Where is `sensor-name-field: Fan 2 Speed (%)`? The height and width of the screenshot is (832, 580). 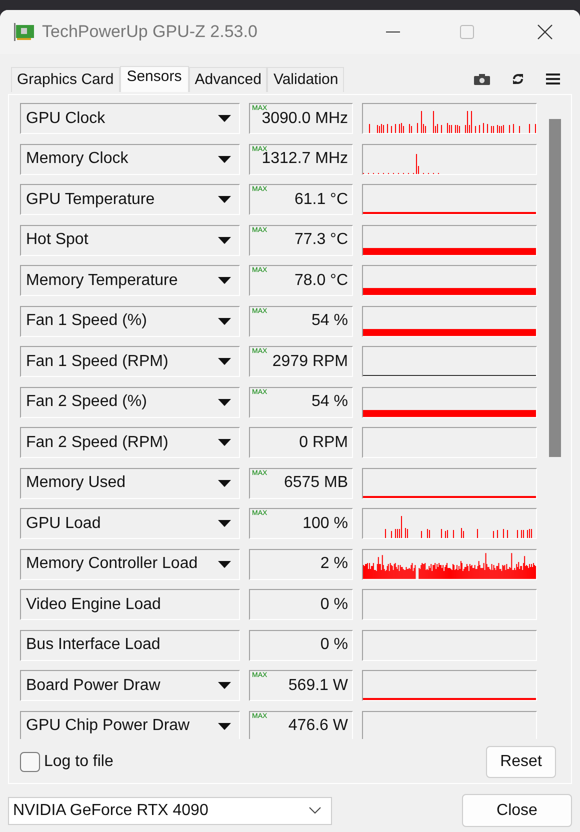
sensor-name-field: Fan 2 Speed (%) is located at coordinates (130, 402).